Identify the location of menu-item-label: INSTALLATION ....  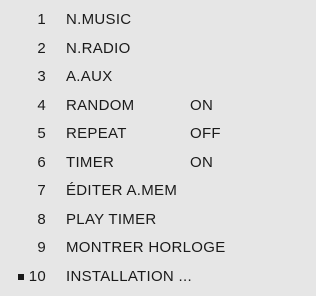
(129, 276).